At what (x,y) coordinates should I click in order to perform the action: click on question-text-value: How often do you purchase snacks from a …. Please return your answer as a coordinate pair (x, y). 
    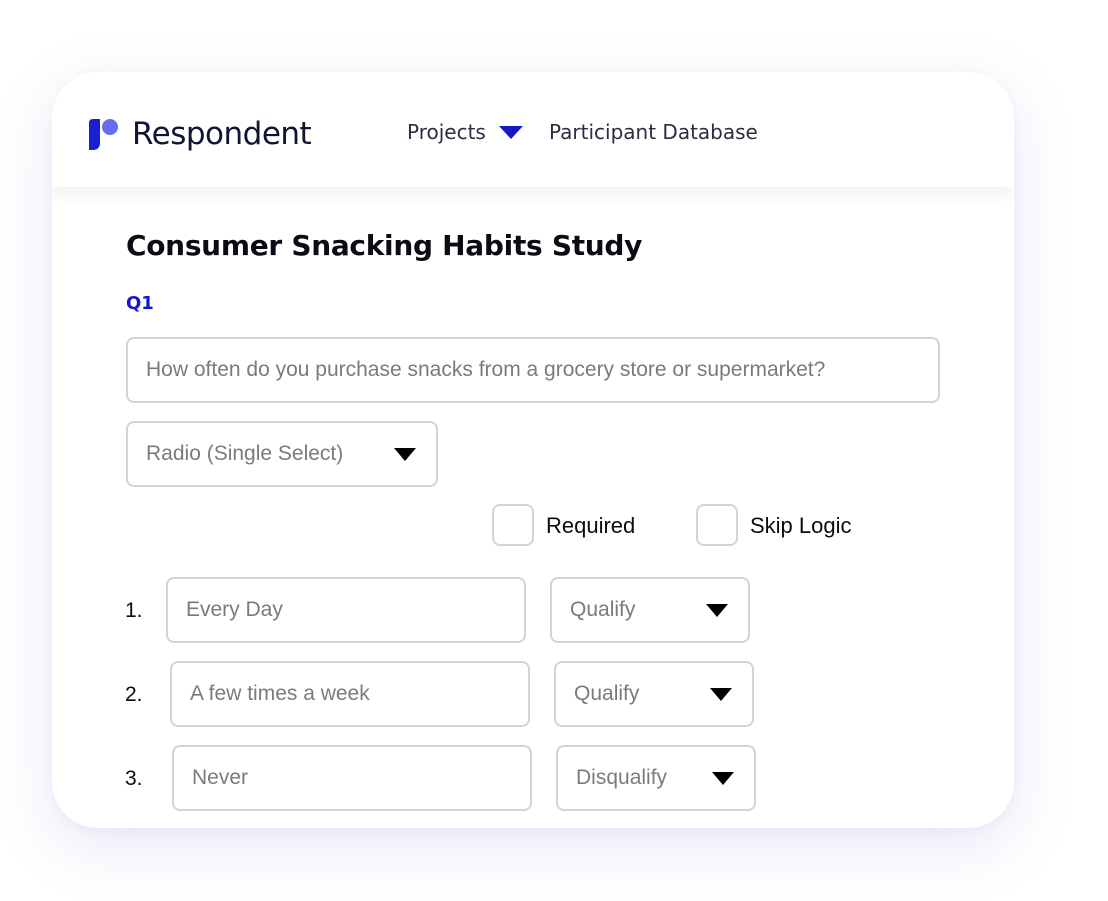
    Looking at the image, I should click on (486, 369).